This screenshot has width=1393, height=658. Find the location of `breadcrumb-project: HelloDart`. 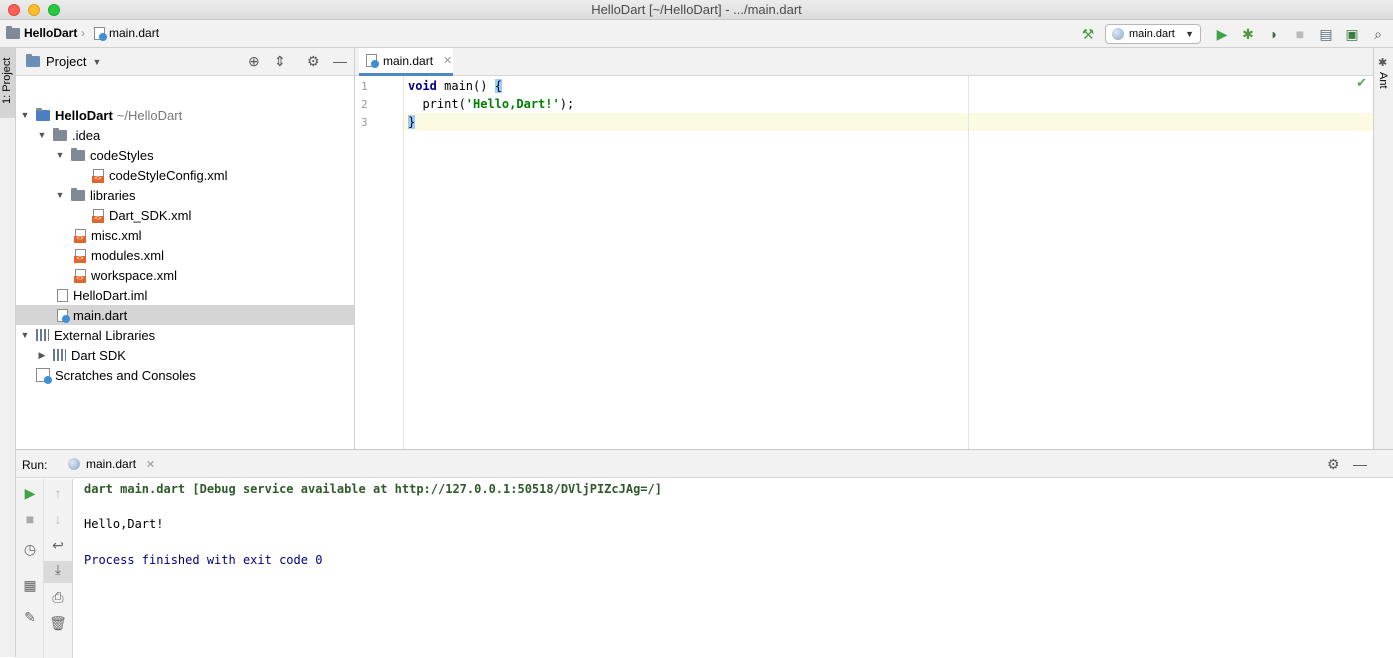

breadcrumb-project: HelloDart is located at coordinates (41, 32).